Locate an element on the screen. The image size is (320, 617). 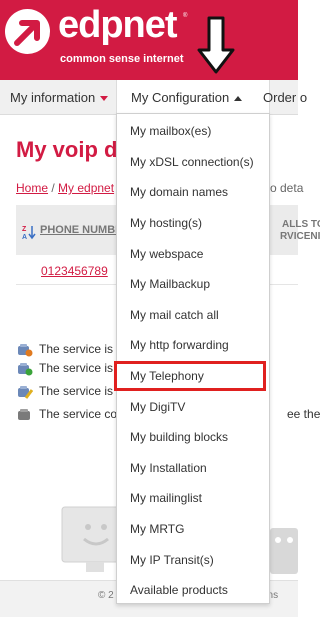
column-header-calls-line2: RVICENI is located at coordinates (300, 236).